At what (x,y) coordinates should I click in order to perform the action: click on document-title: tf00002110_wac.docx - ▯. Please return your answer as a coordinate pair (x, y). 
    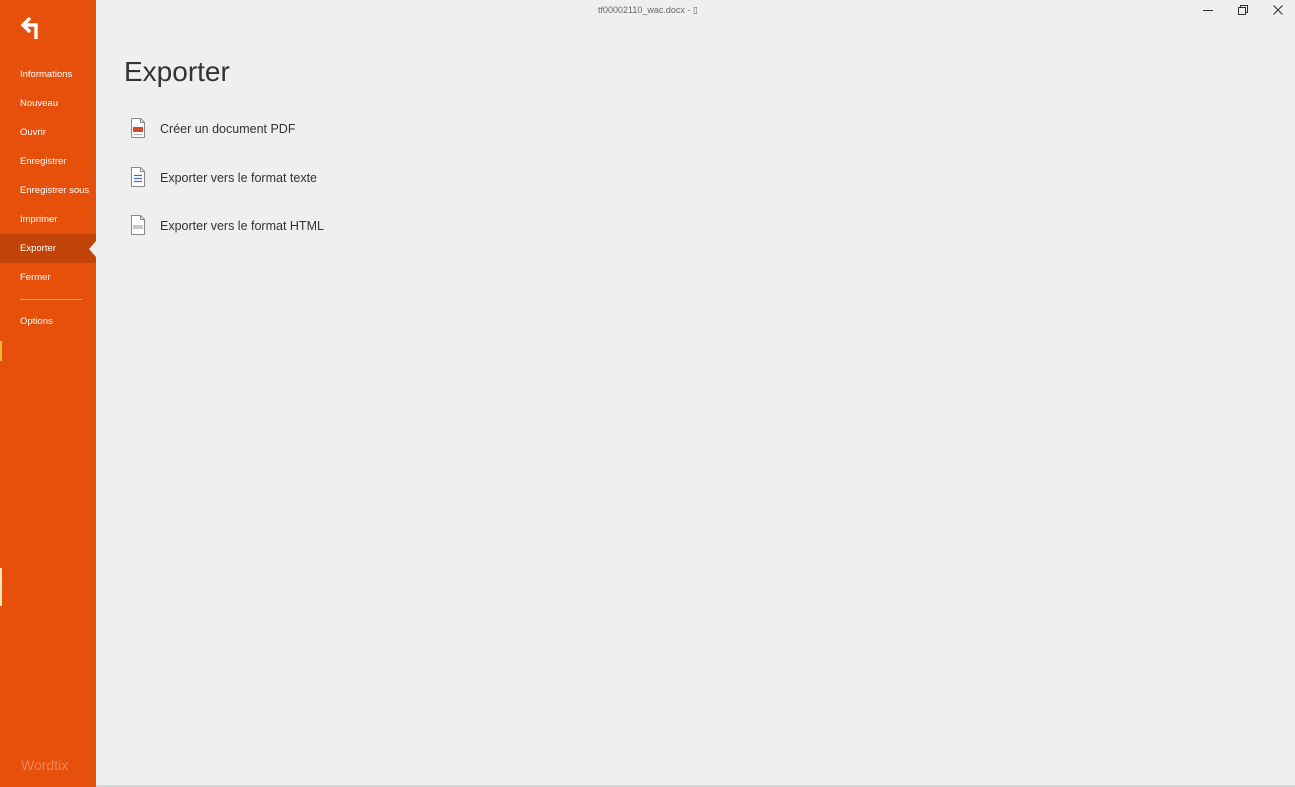
    Looking at the image, I should click on (648, 10).